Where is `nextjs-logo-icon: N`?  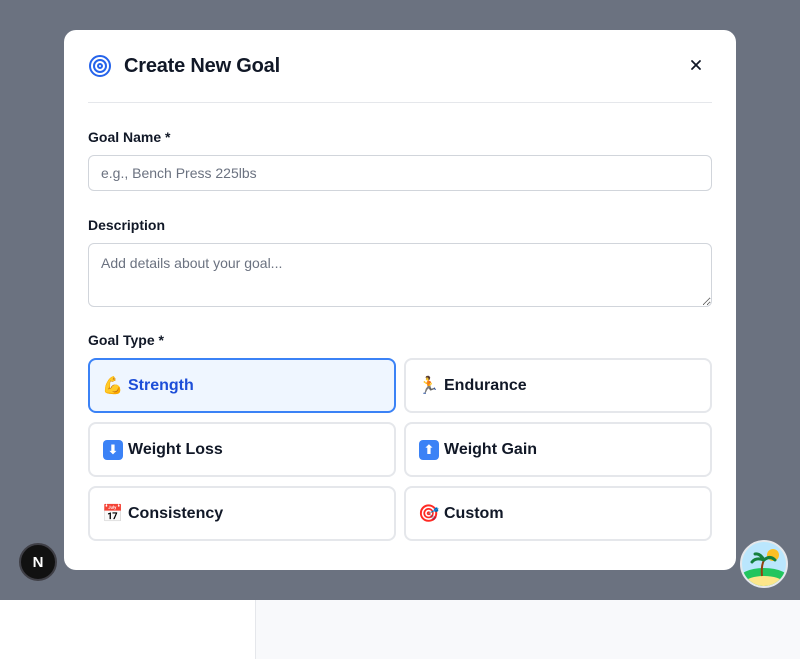
nextjs-logo-icon: N is located at coordinates (38, 562).